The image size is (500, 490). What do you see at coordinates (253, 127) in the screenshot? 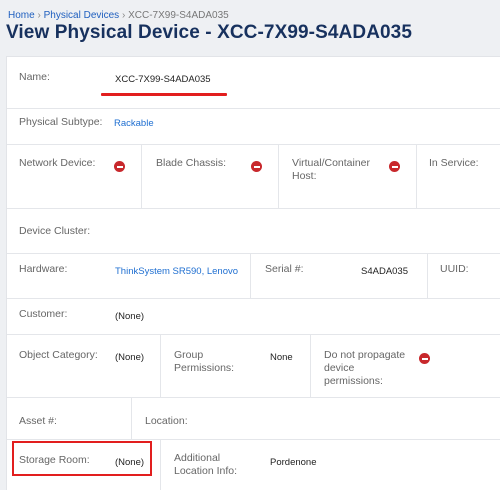
I see `physical-subtype-row: Physical Subtype: Rackable` at bounding box center [253, 127].